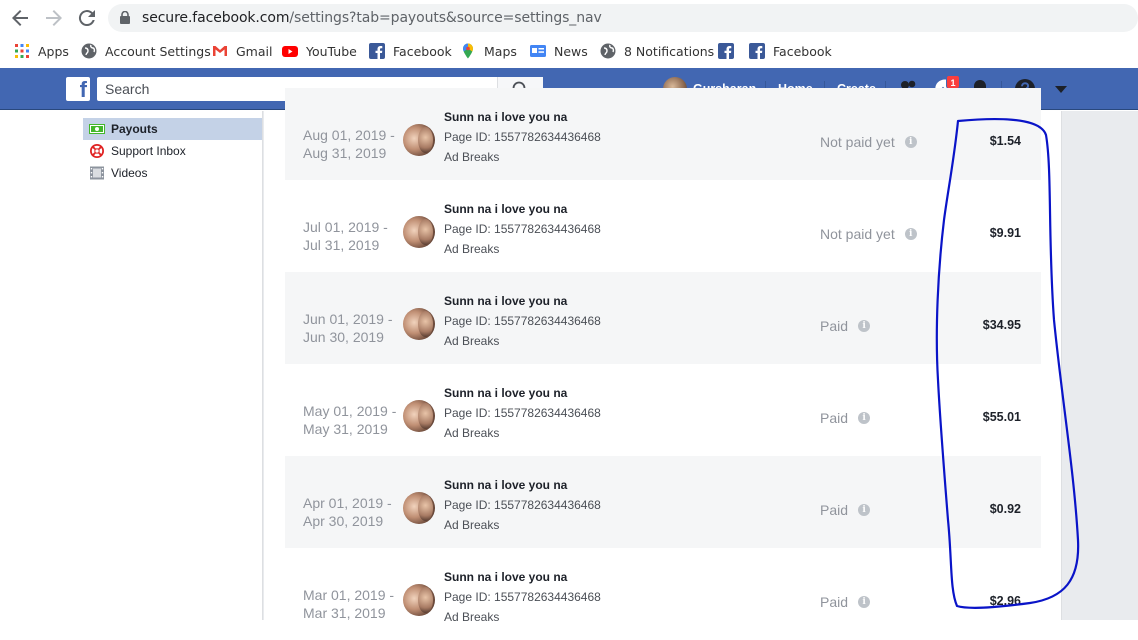 The height and width of the screenshot is (640, 1138). What do you see at coordinates (220, 51) in the screenshot?
I see `gmail-icon` at bounding box center [220, 51].